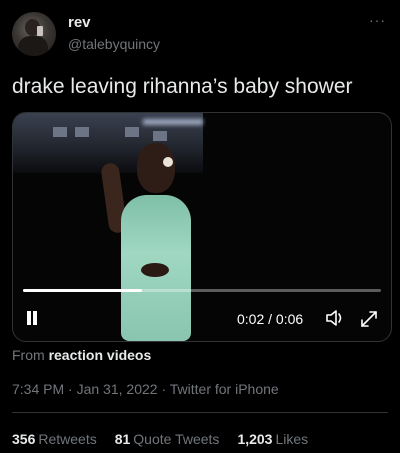 The width and height of the screenshot is (400, 453). Describe the element at coordinates (369, 319) in the screenshot. I see `expand-icon` at that location.